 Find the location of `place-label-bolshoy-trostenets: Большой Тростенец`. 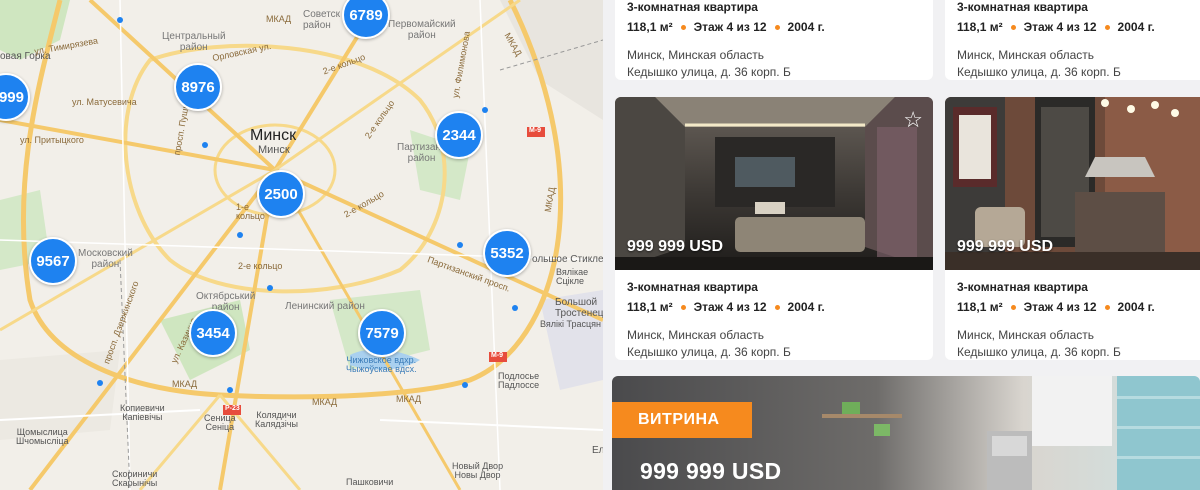

place-label-bolshoy-trostenets: Большой Тростенец is located at coordinates (579, 308).